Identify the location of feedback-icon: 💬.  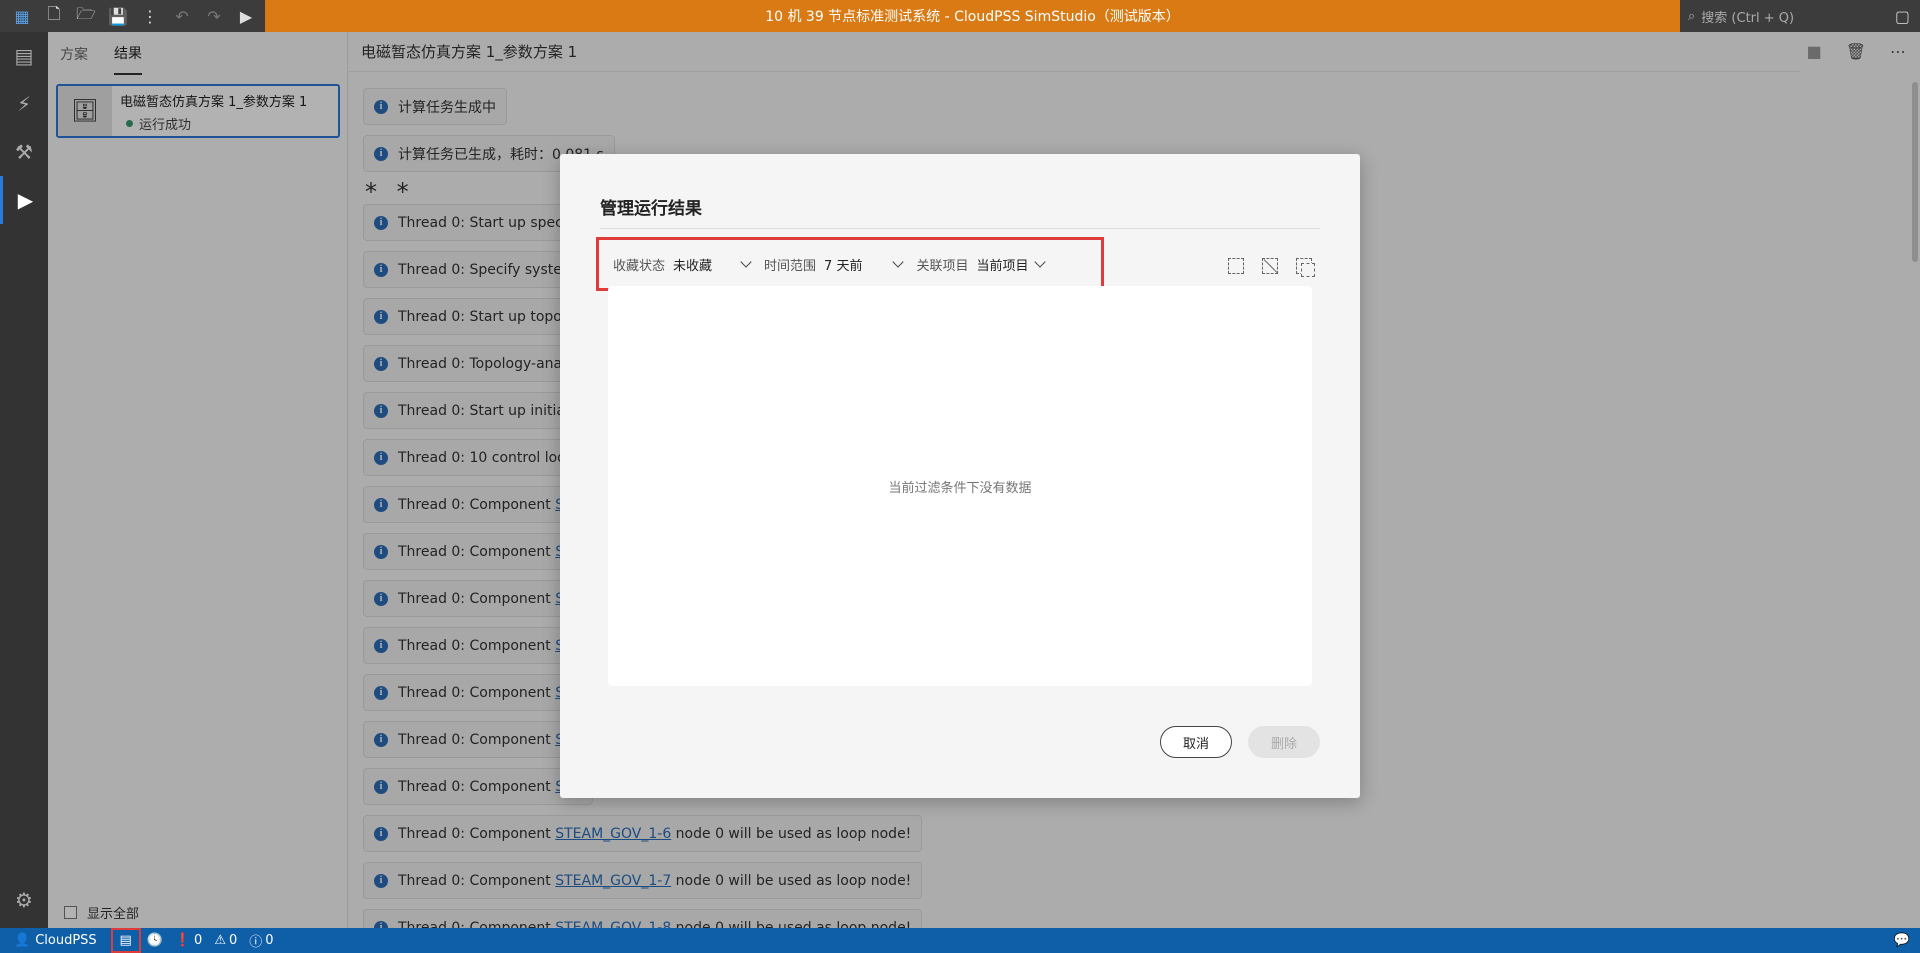
(1907, 940).